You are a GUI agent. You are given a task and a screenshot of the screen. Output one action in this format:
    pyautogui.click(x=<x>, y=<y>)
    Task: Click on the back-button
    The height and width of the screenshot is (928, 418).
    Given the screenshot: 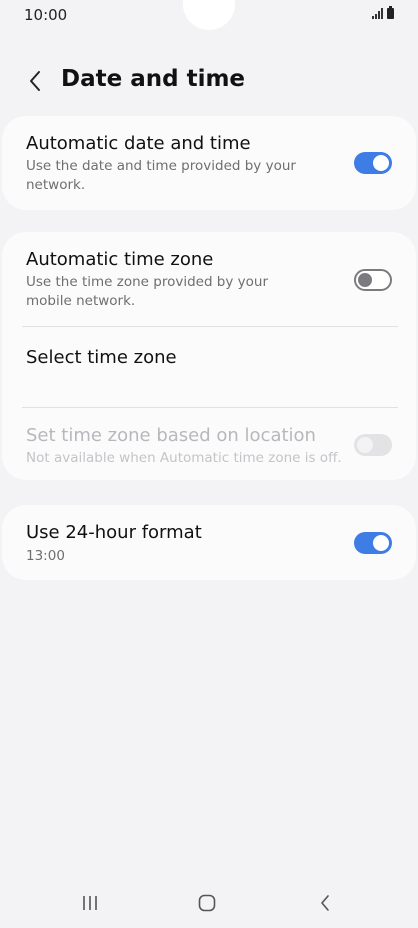 What is the action you would take?
    pyautogui.click(x=35, y=81)
    